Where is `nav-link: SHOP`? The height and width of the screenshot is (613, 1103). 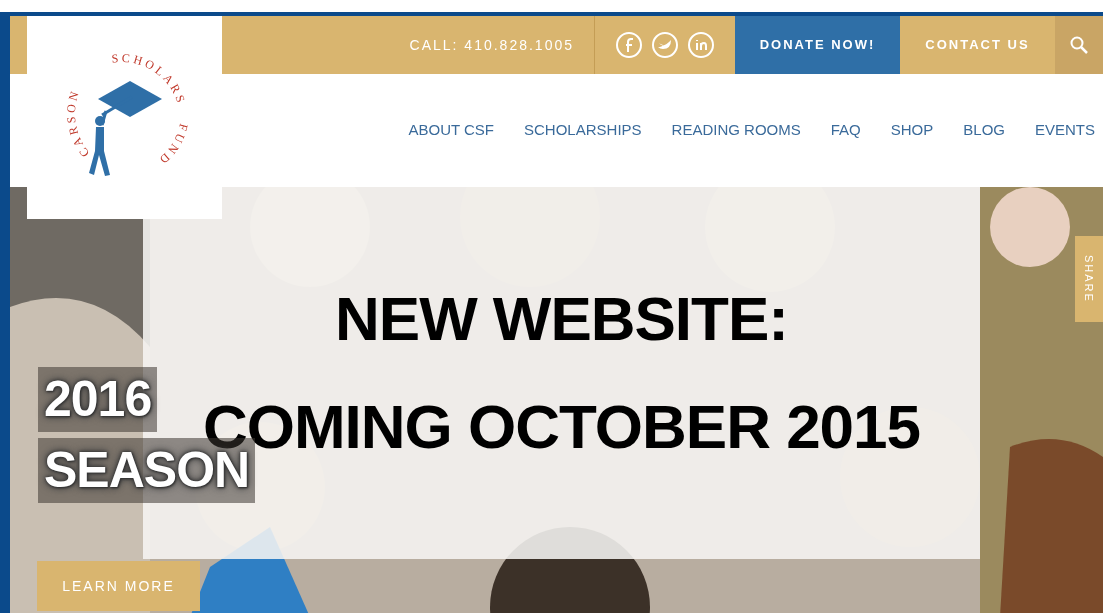
nav-link: SHOP is located at coordinates (912, 130).